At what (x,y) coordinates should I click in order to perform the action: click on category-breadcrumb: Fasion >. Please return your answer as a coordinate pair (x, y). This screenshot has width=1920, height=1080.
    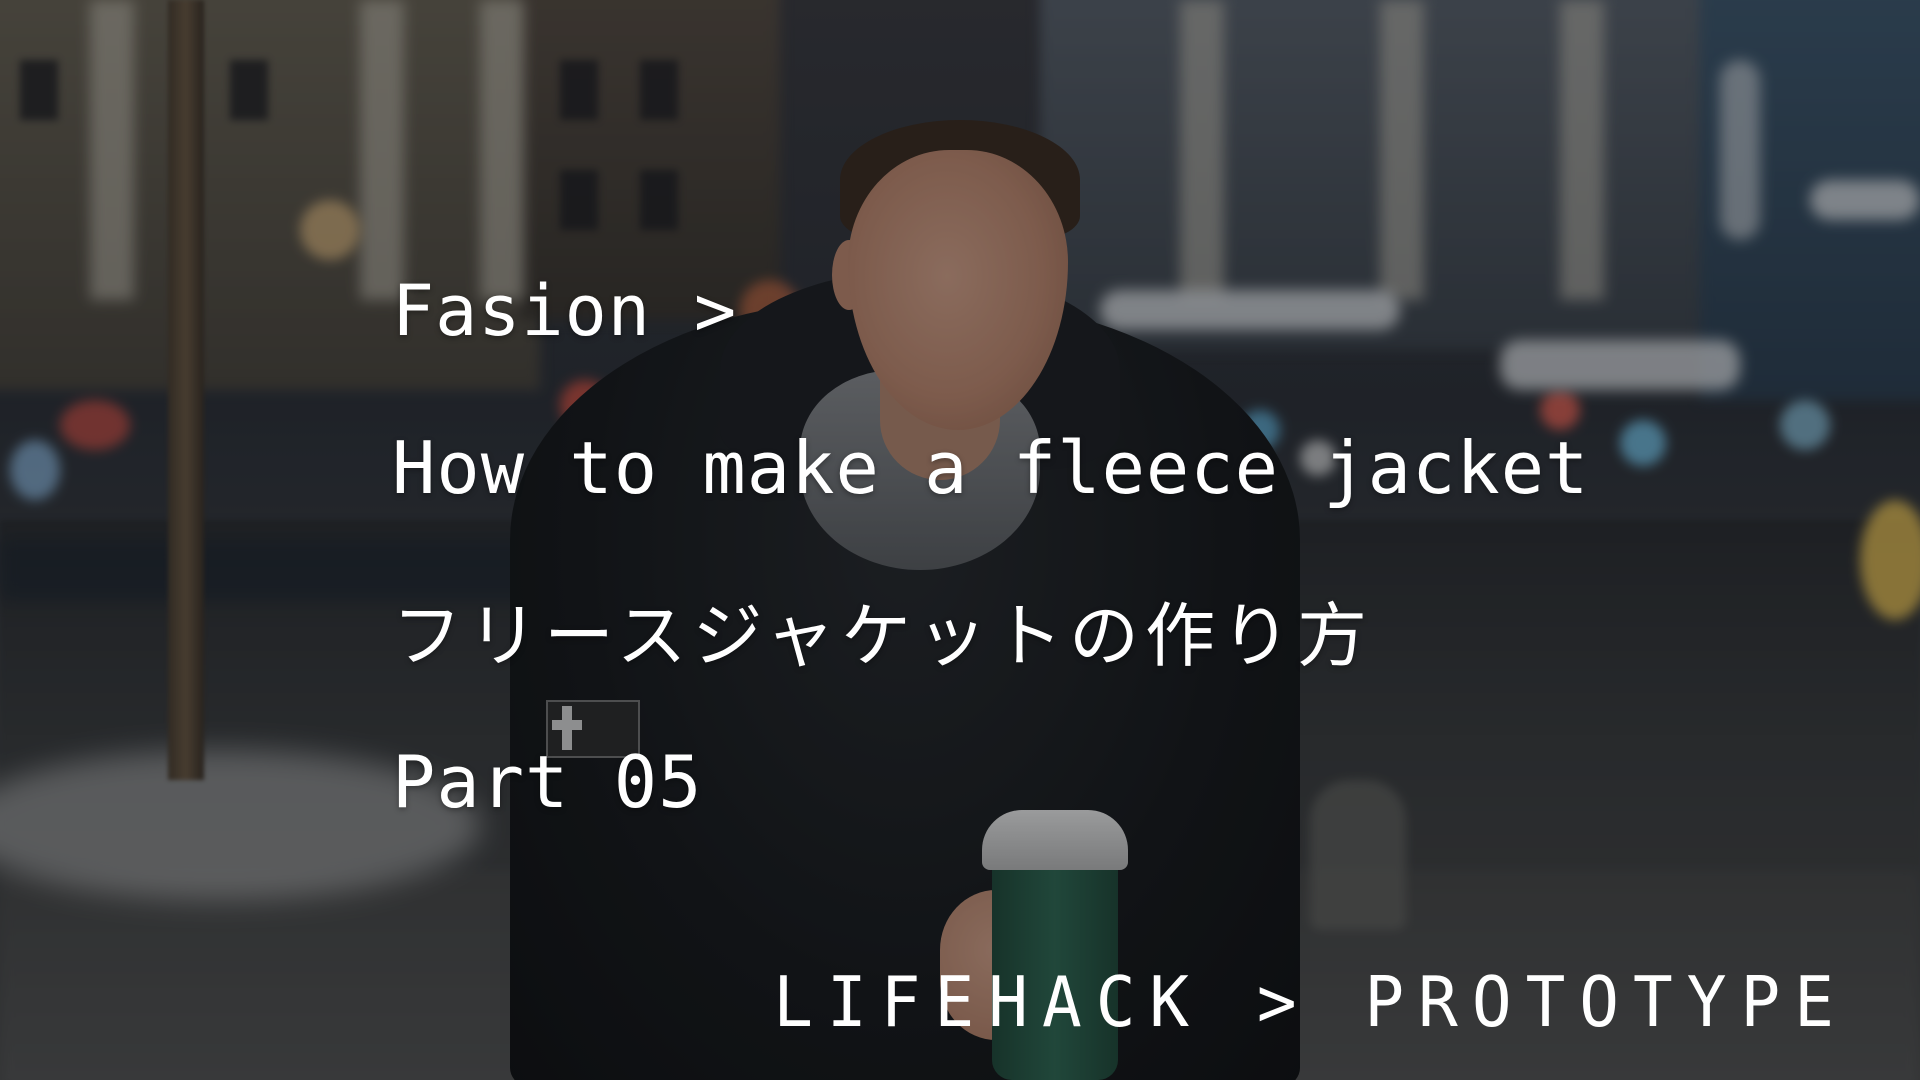
    Looking at the image, I should click on (565, 311).